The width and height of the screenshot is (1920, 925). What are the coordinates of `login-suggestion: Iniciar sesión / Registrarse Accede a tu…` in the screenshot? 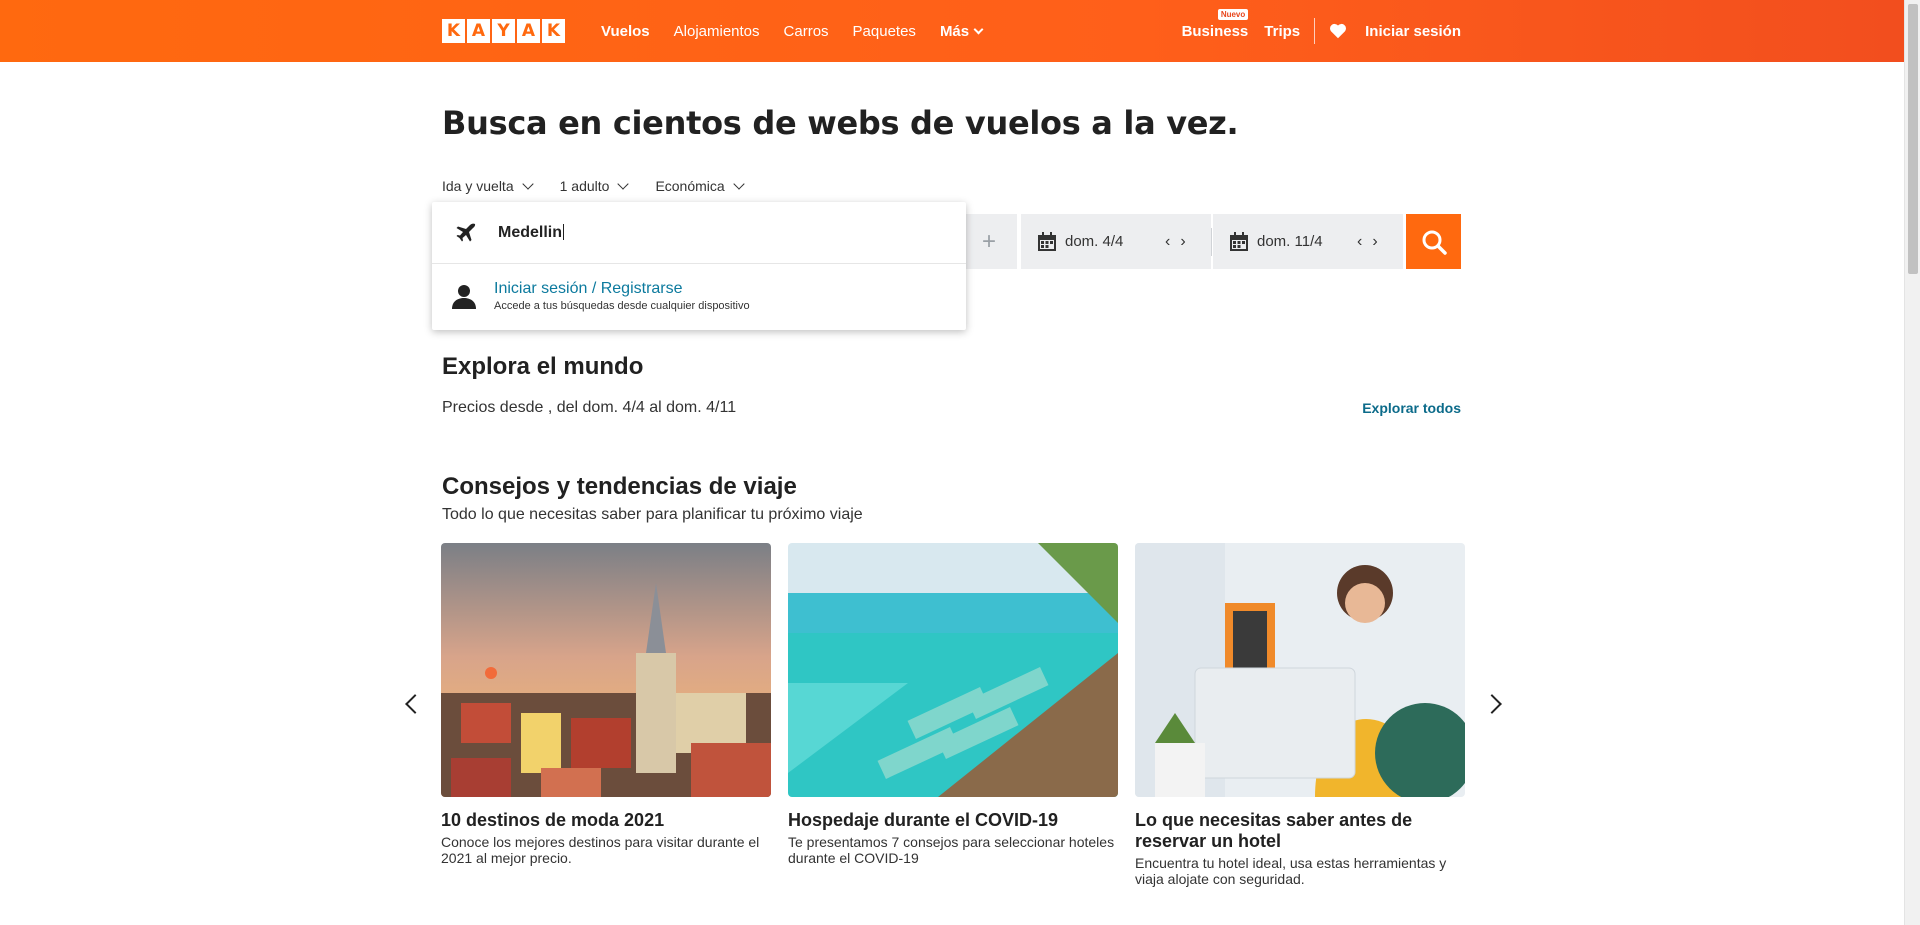 It's located at (699, 288).